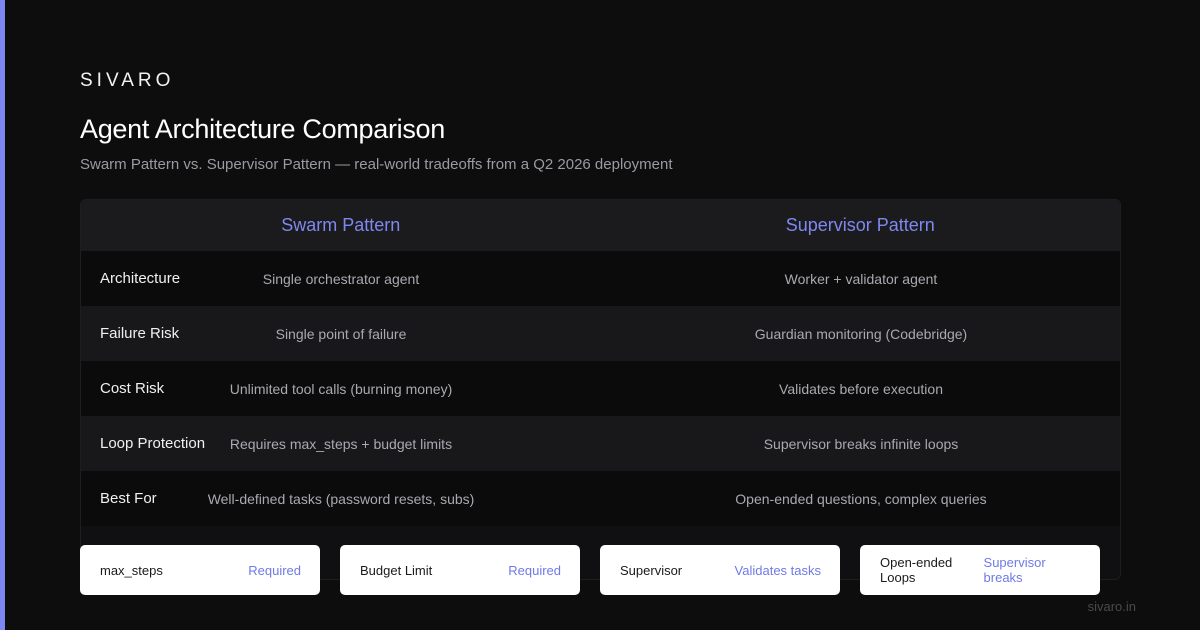  Describe the element at coordinates (131, 570) in the screenshot. I see `card-key: max_steps` at that location.